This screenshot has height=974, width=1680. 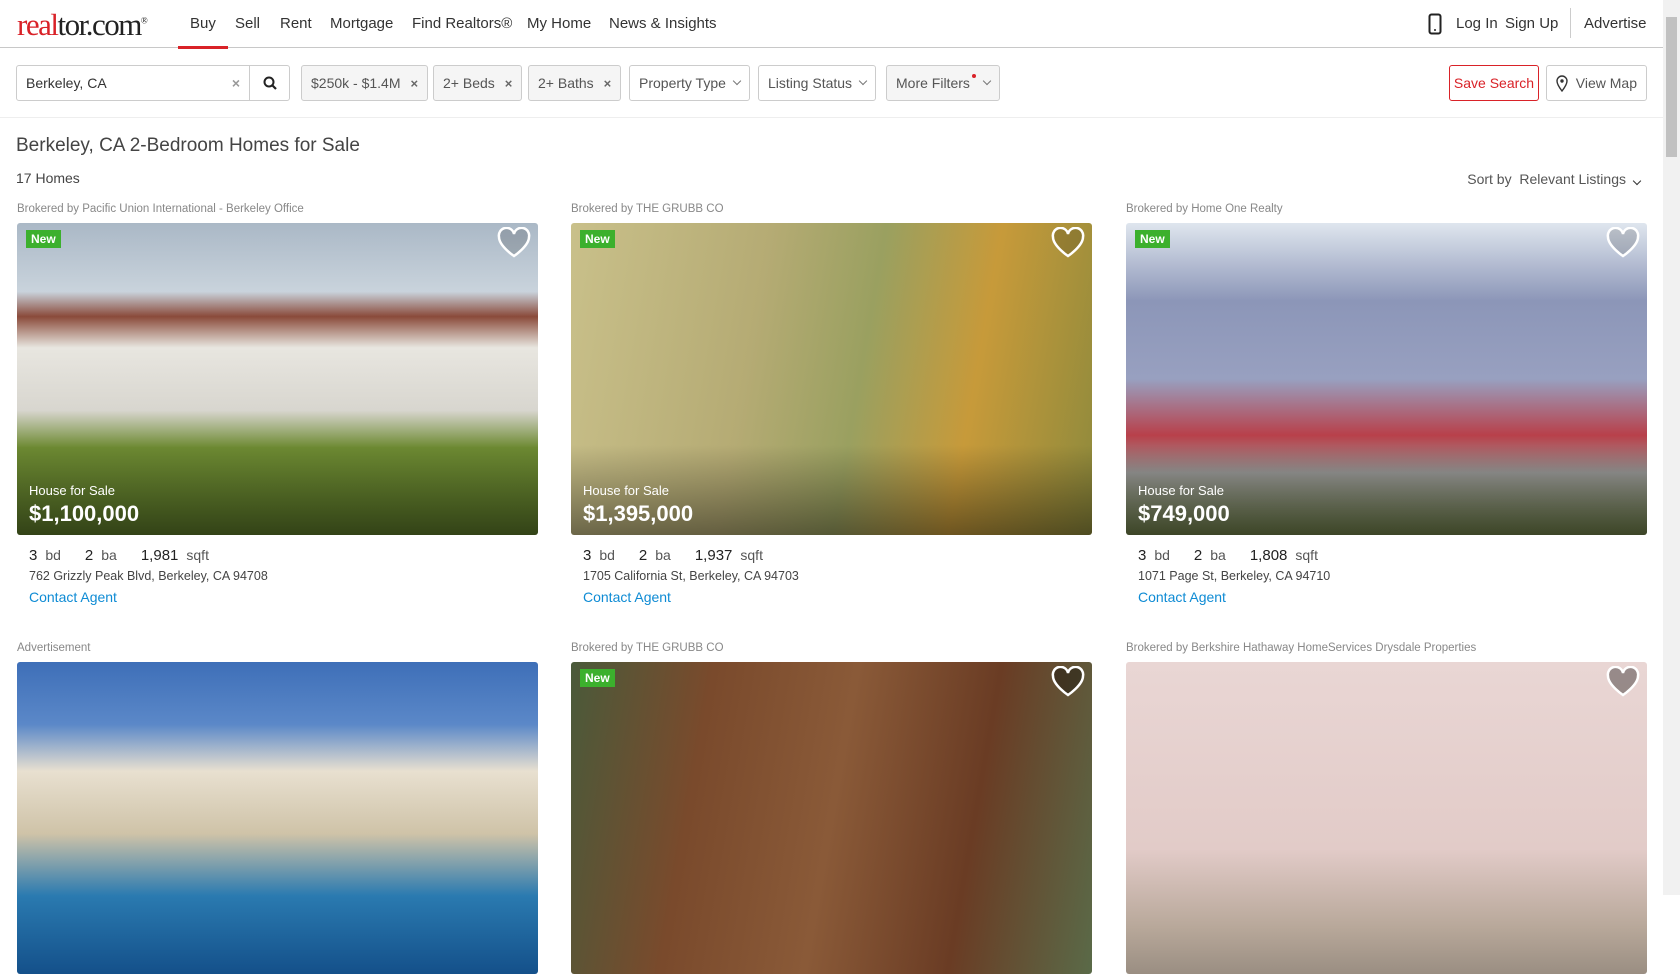 What do you see at coordinates (1615, 23) in the screenshot?
I see `advertise-link: Advertise` at bounding box center [1615, 23].